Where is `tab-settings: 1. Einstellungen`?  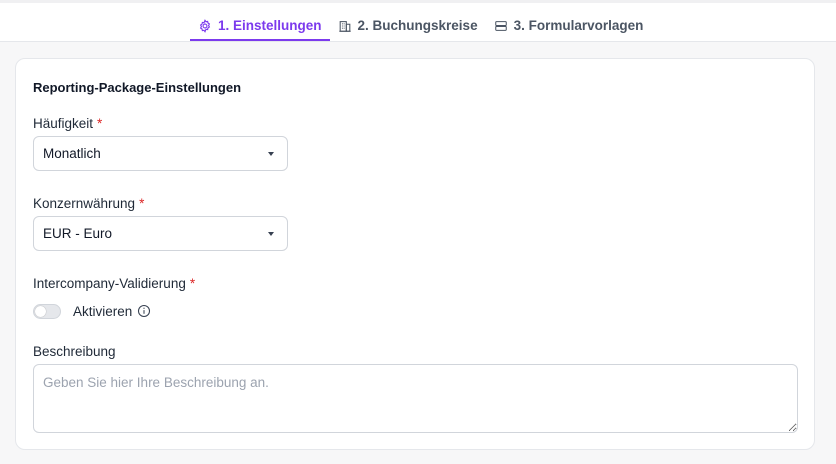 tab-settings: 1. Einstellungen is located at coordinates (260, 25).